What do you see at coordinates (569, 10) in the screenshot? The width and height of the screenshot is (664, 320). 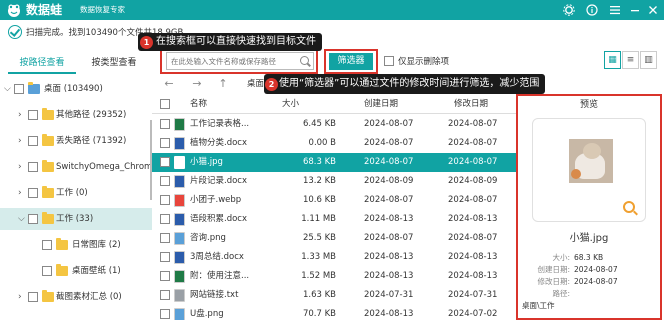 I see `gear-icon` at bounding box center [569, 10].